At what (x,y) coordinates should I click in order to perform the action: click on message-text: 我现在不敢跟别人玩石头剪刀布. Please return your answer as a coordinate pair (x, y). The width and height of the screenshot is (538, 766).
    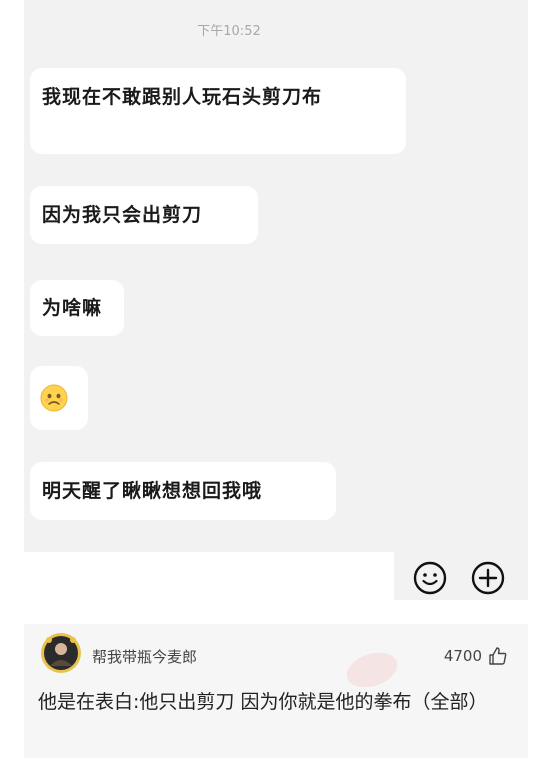
    Looking at the image, I should click on (182, 97).